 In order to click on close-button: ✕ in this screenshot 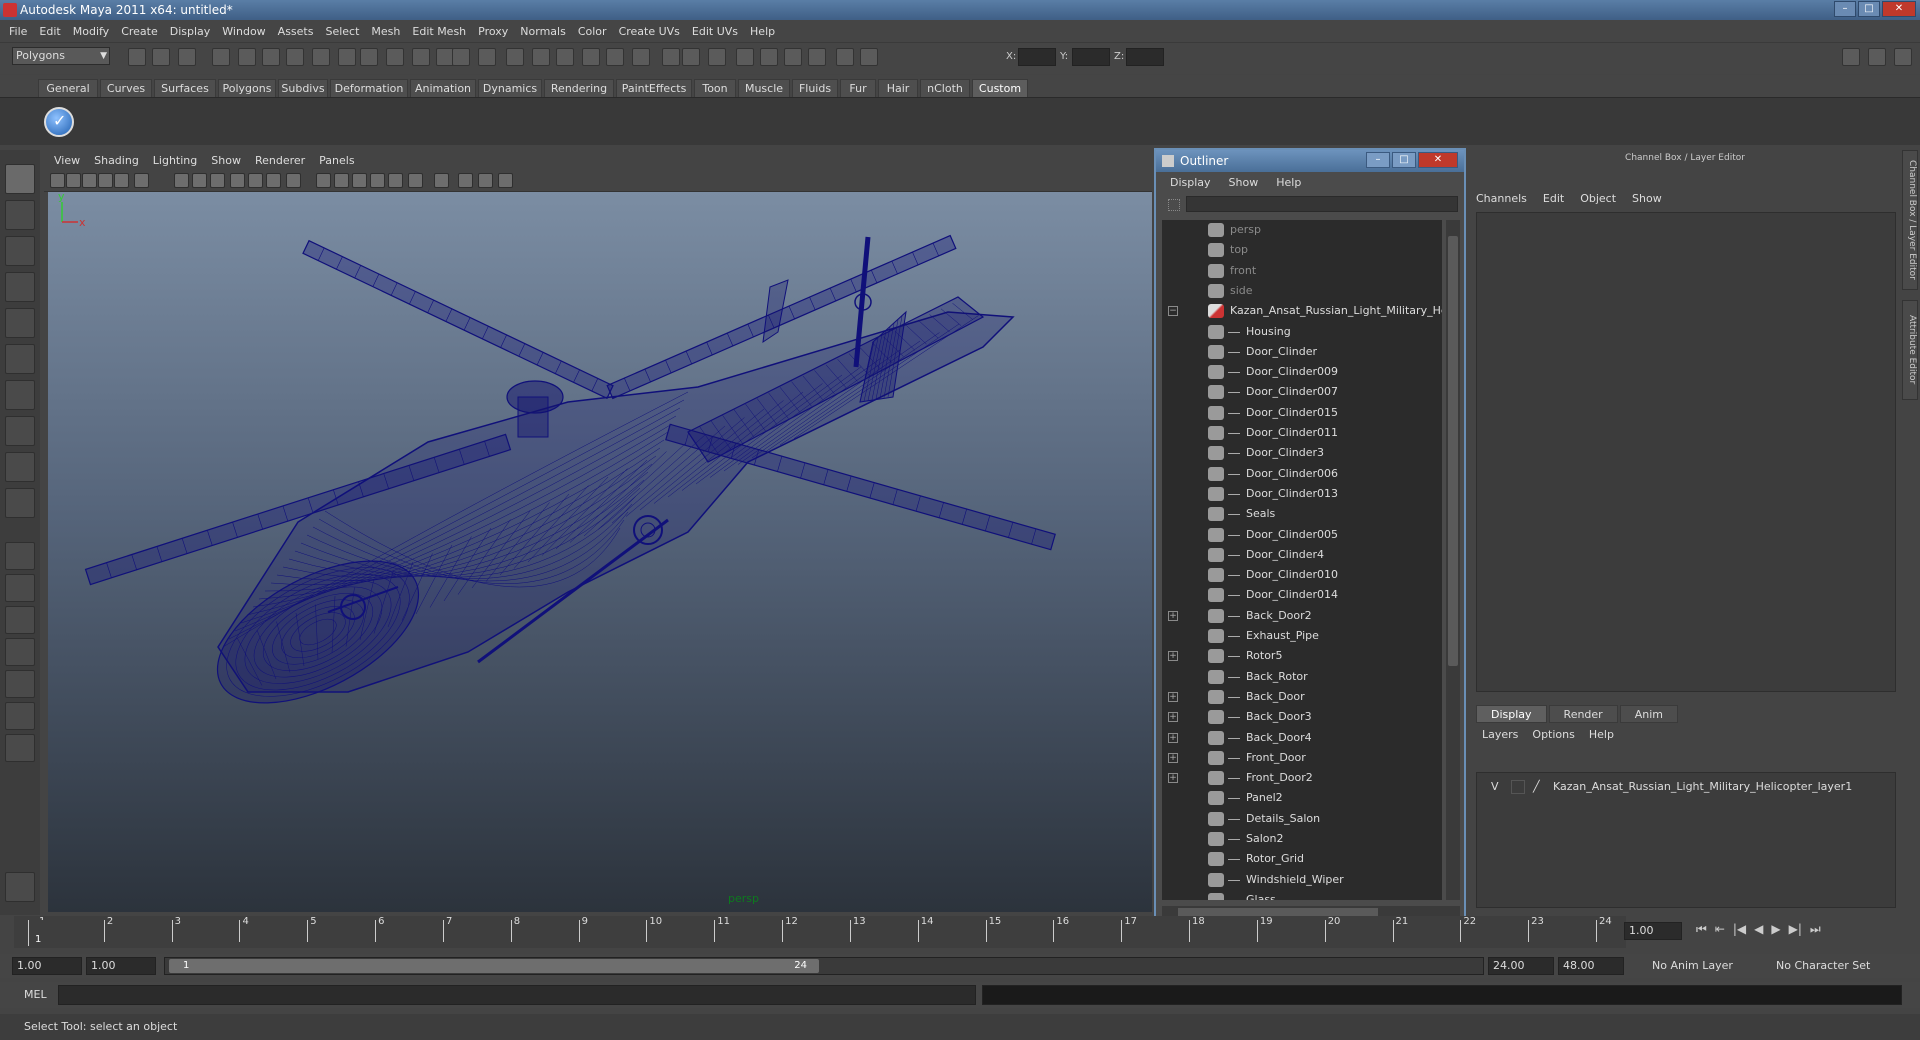, I will do `click(1899, 9)`.